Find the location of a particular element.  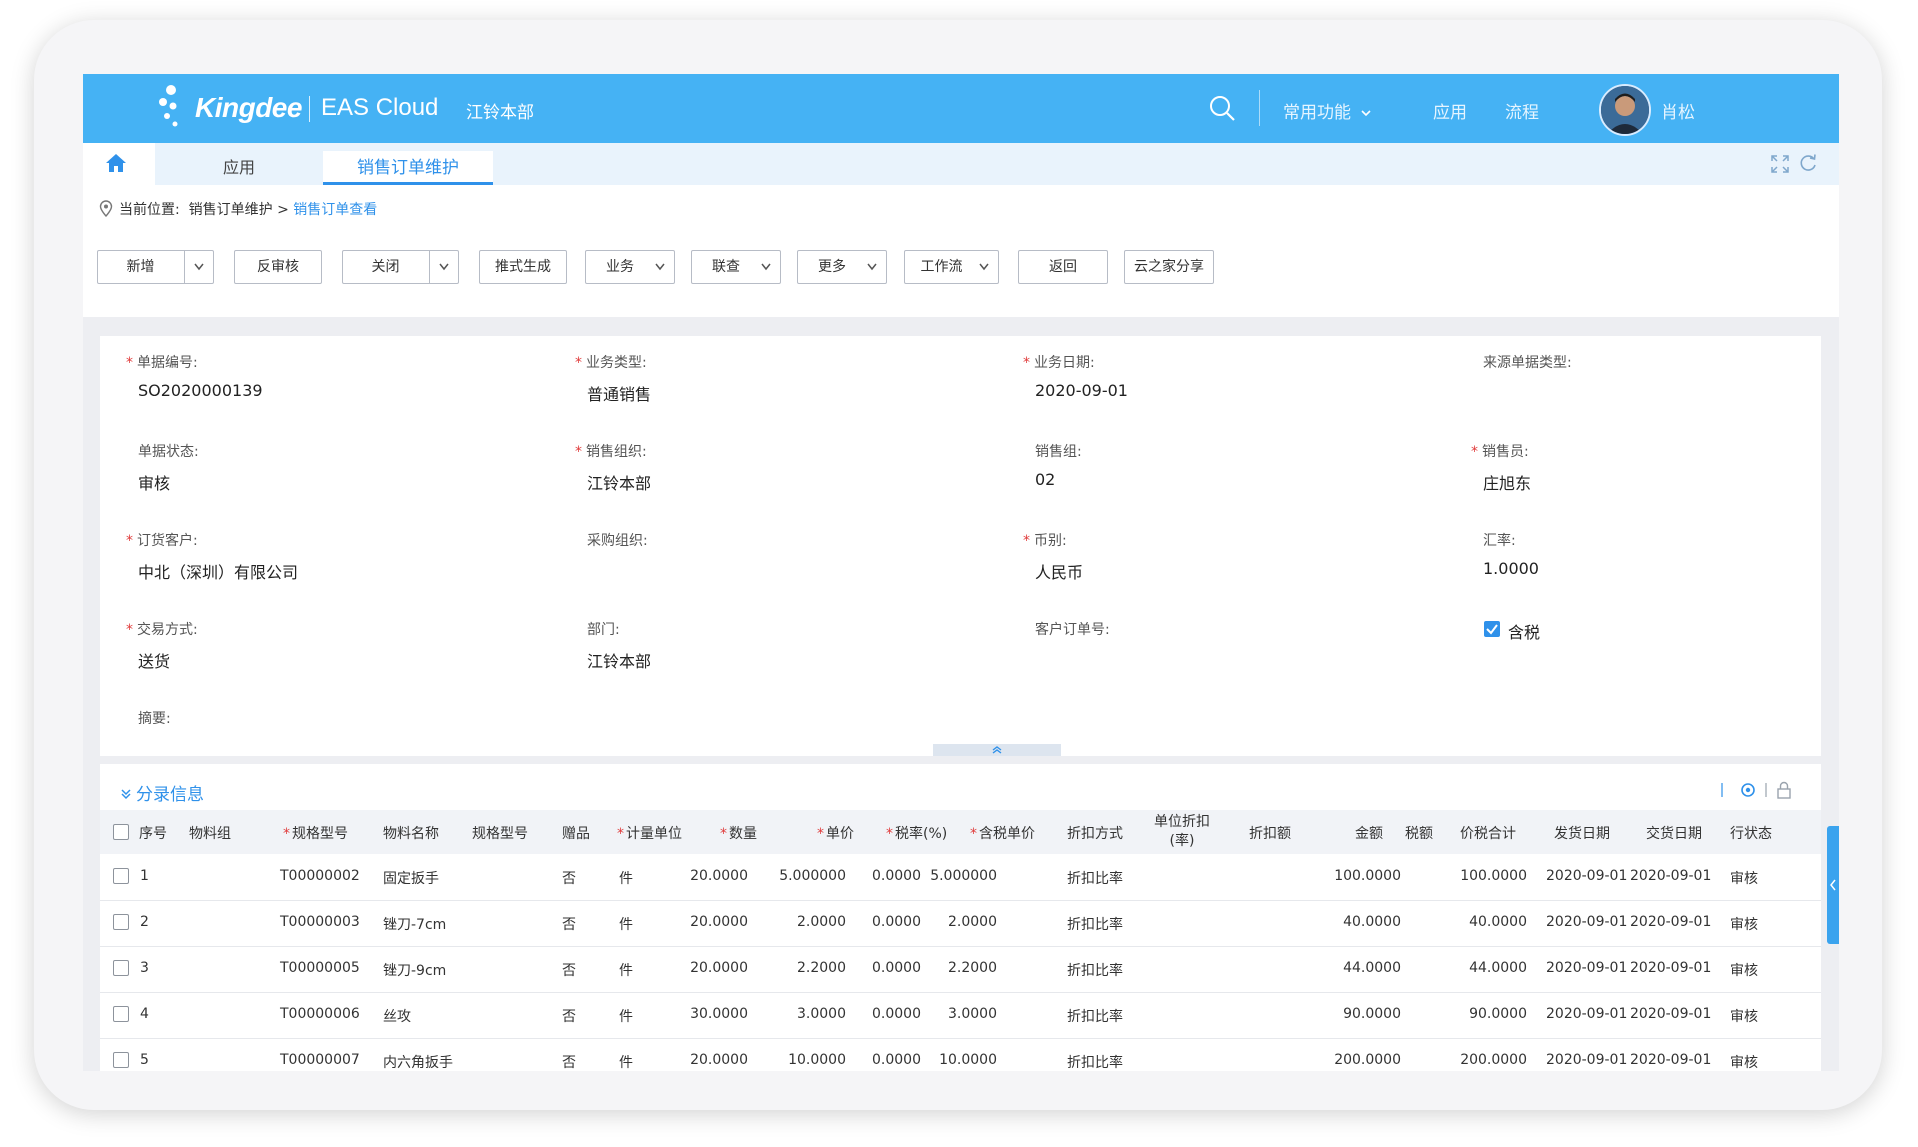

cell-tax-price: 10.0000 is located at coordinates (942, 1060).